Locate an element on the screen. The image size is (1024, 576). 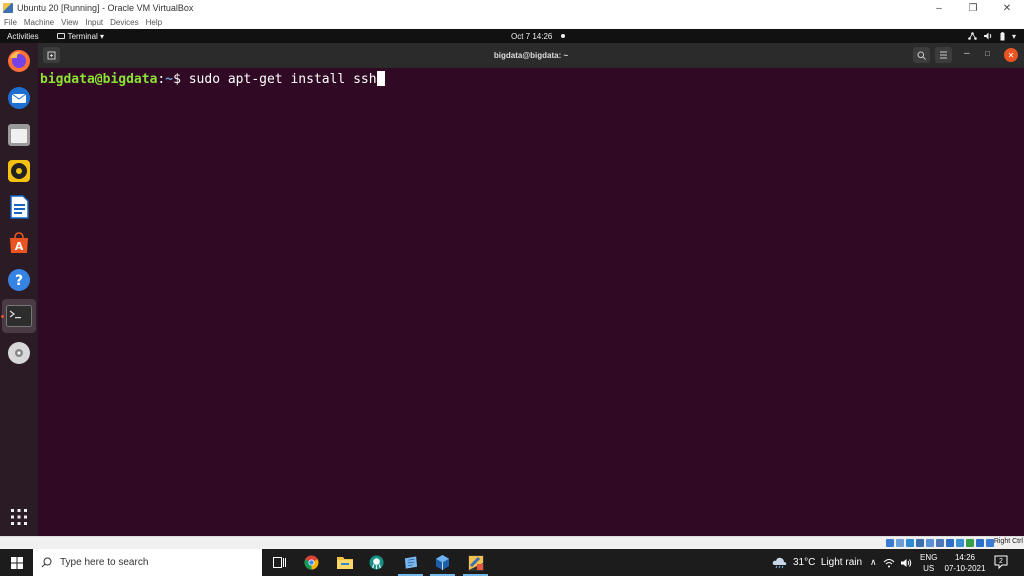
taskbar-virtualbox is located at coordinates (442, 562).